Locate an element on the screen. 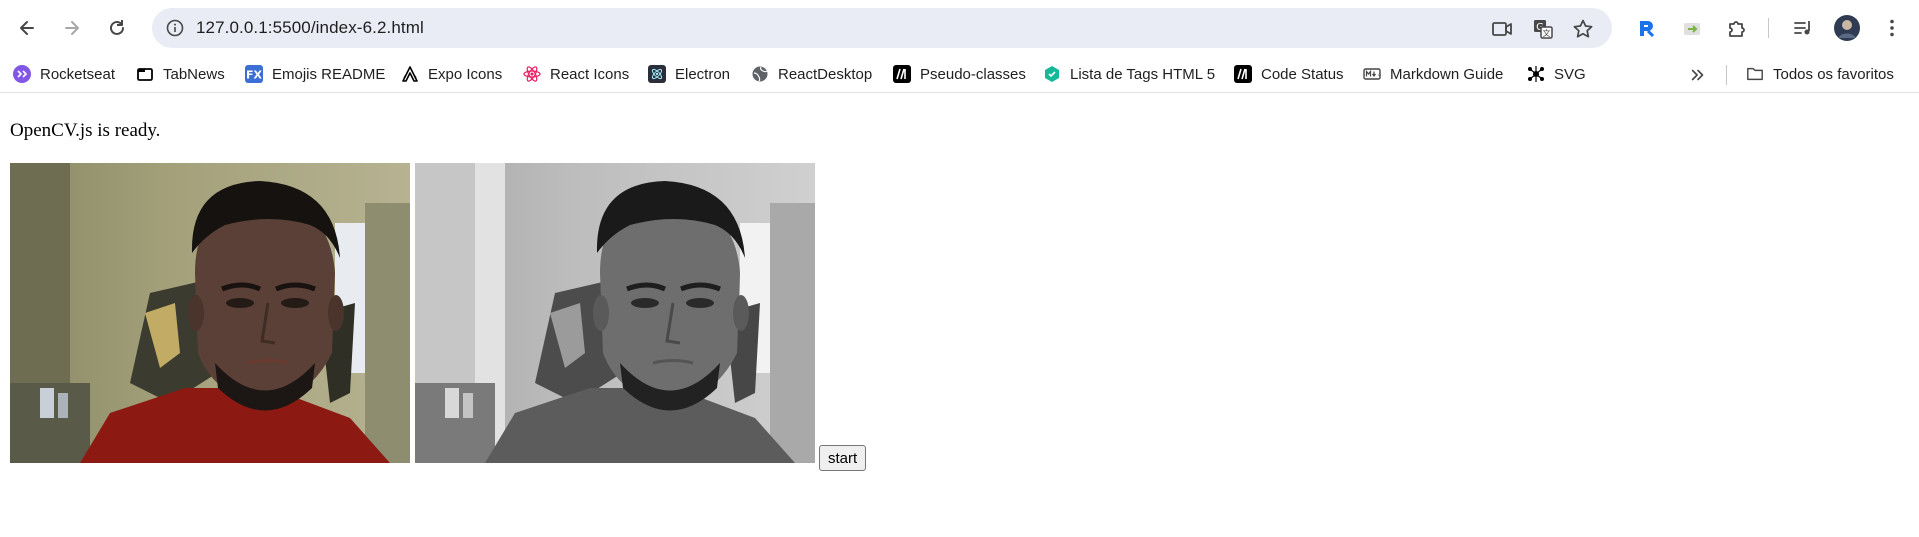 The image size is (1919, 537). bookmark-label: Pseudo-classes is located at coordinates (973, 74).